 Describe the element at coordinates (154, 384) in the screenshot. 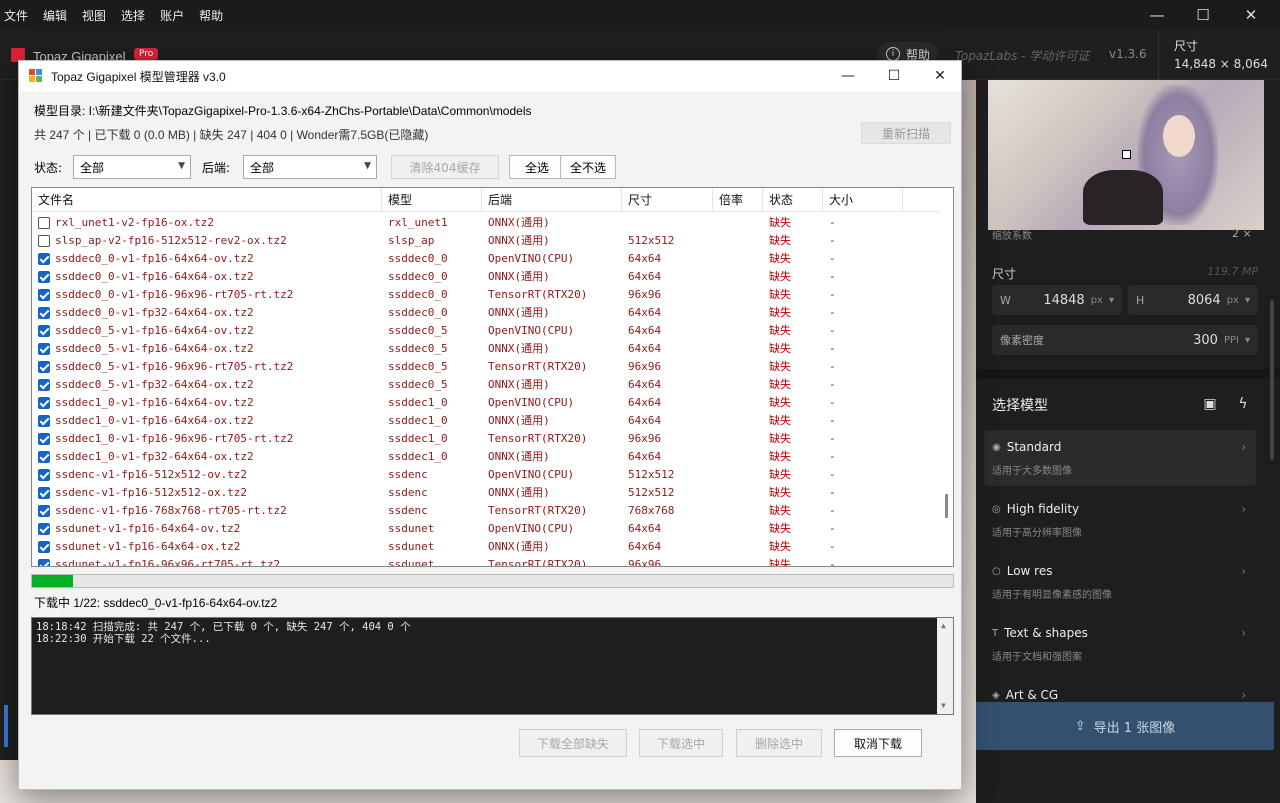

I see `cell-file: ssddec0_5-v1-fp32-64x64-ox.tz2` at that location.